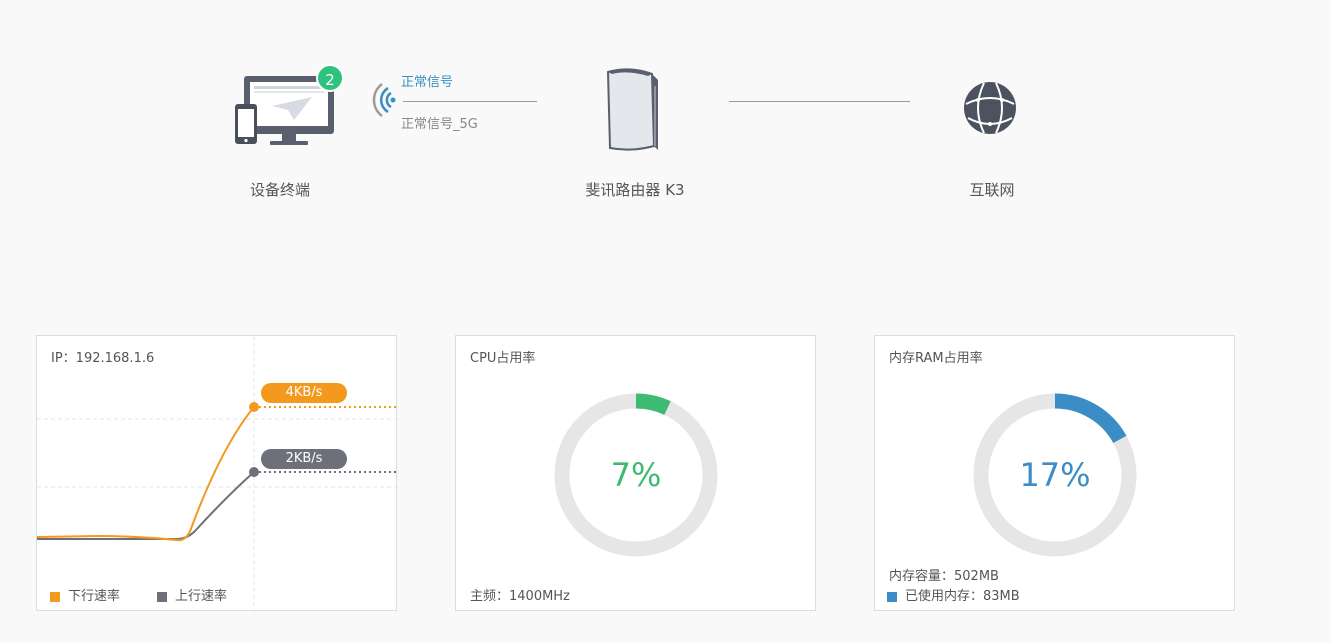 The image size is (1331, 643). I want to click on legend-upload: 上行速率, so click(192, 594).